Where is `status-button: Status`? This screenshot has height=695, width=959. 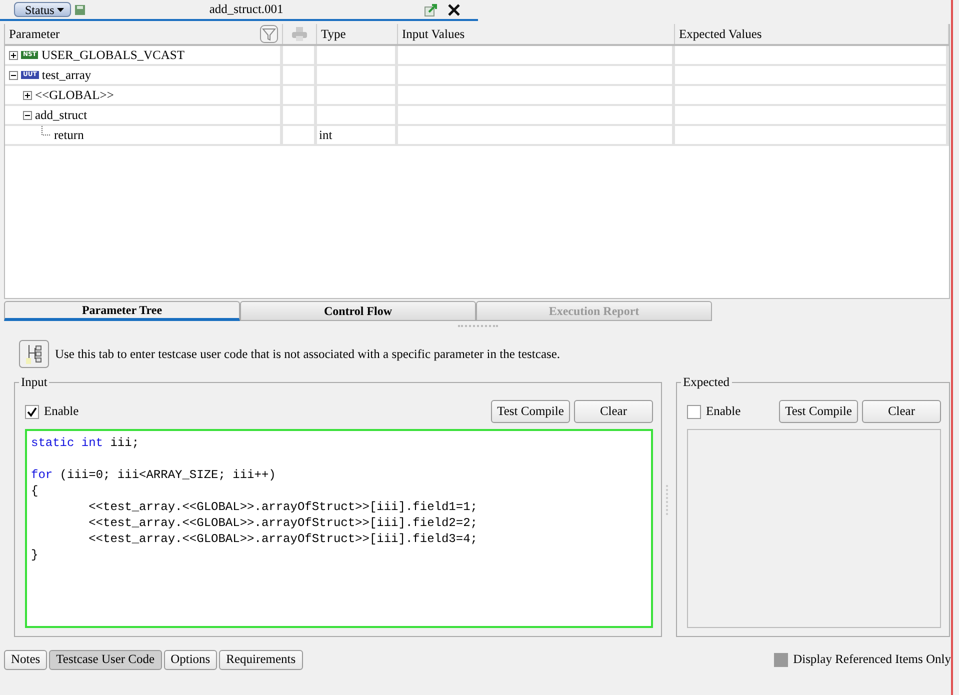 status-button: Status is located at coordinates (43, 9).